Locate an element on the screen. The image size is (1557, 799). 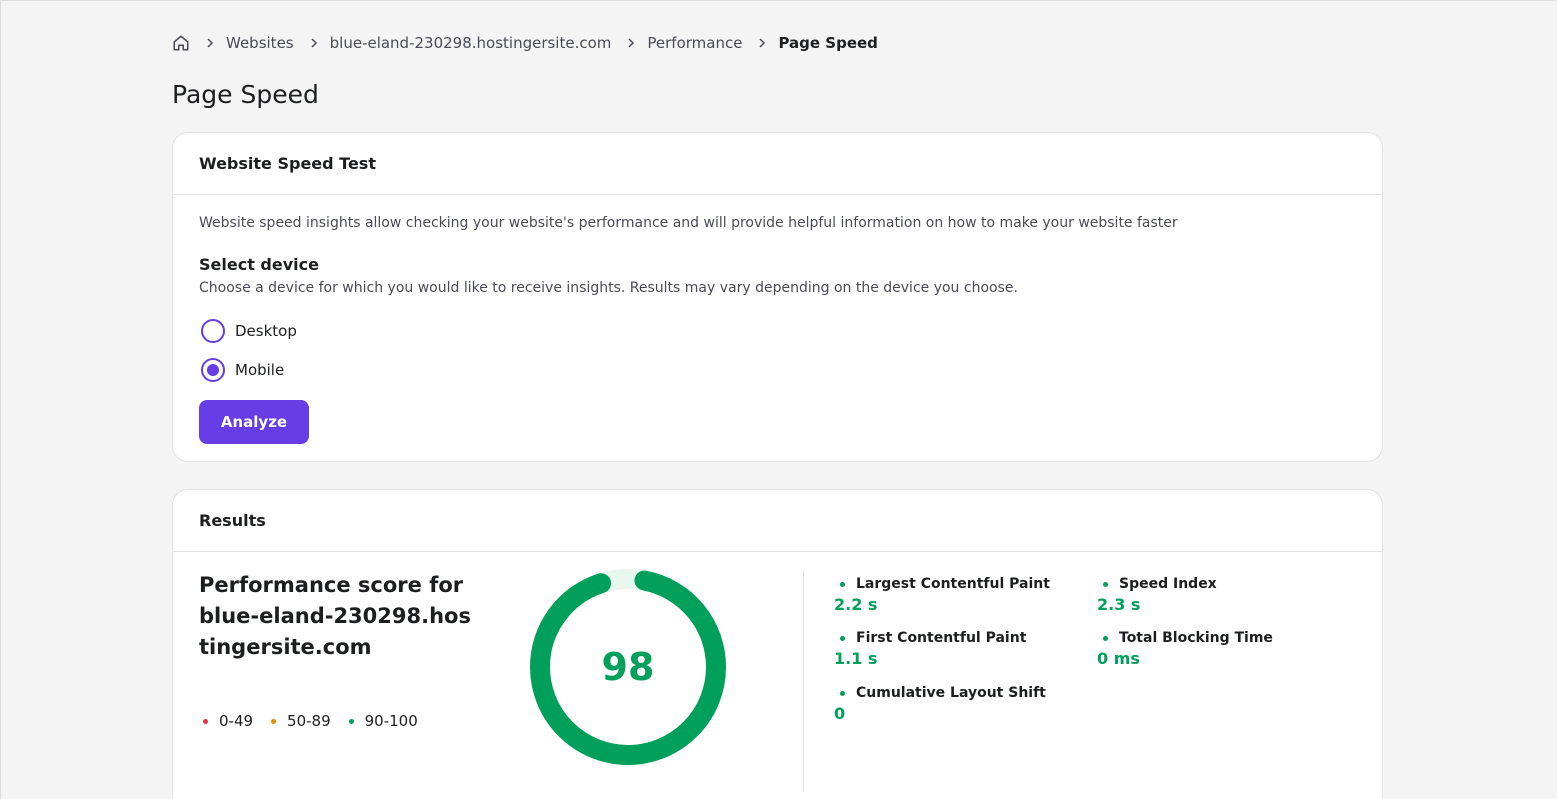
legend-dot-orange is located at coordinates (274, 721).